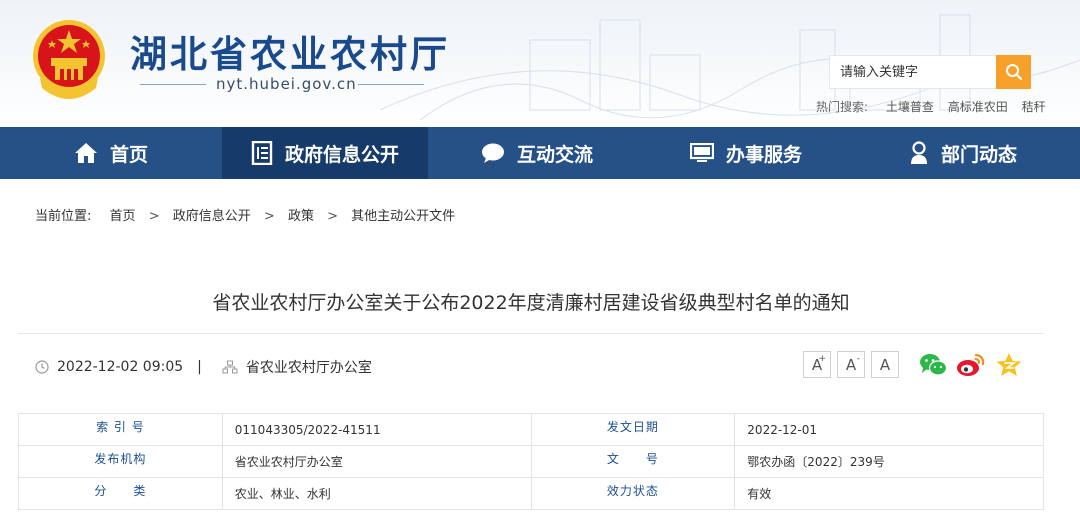 Image resolution: width=1080 pixels, height=521 pixels. I want to click on info-value: 农业、林业、水利, so click(376, 493).